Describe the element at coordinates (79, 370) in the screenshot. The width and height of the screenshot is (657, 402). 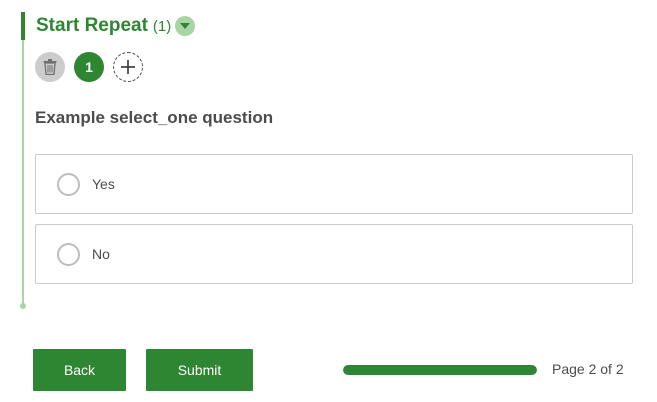
I see `back-button: Back` at that location.